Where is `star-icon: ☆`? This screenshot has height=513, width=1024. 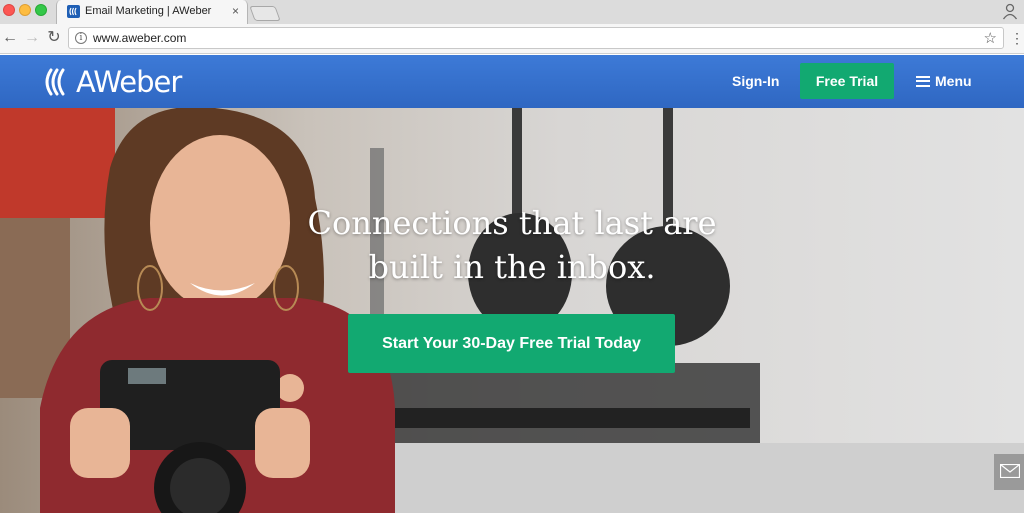
star-icon: ☆ is located at coordinates (990, 38).